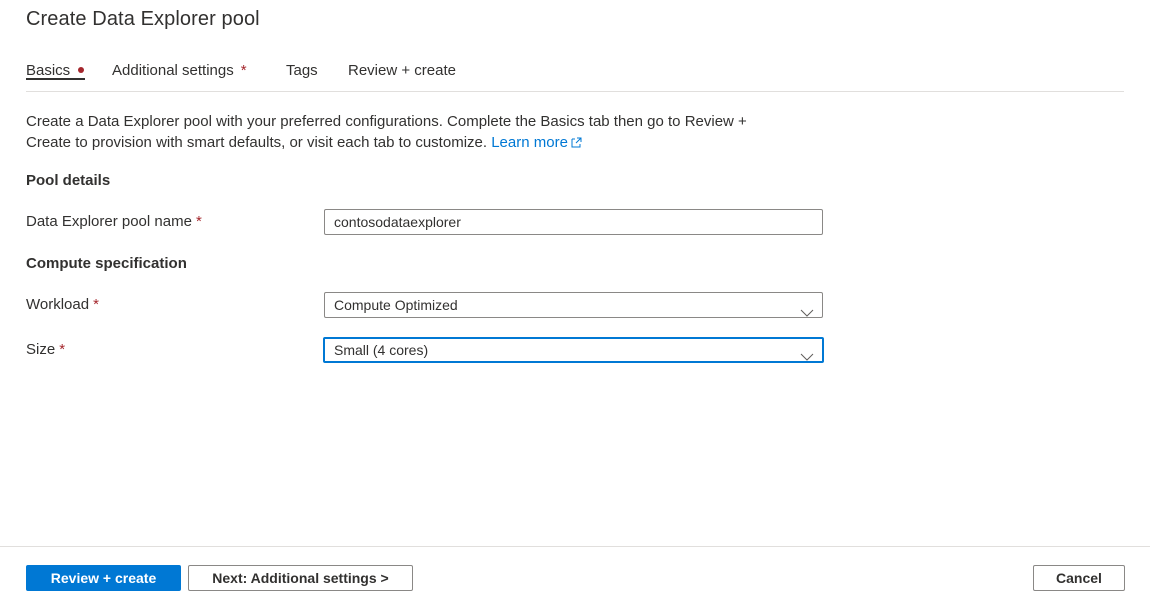  Describe the element at coordinates (143, 19) in the screenshot. I see `page-title: Create Data Explorer pool` at that location.